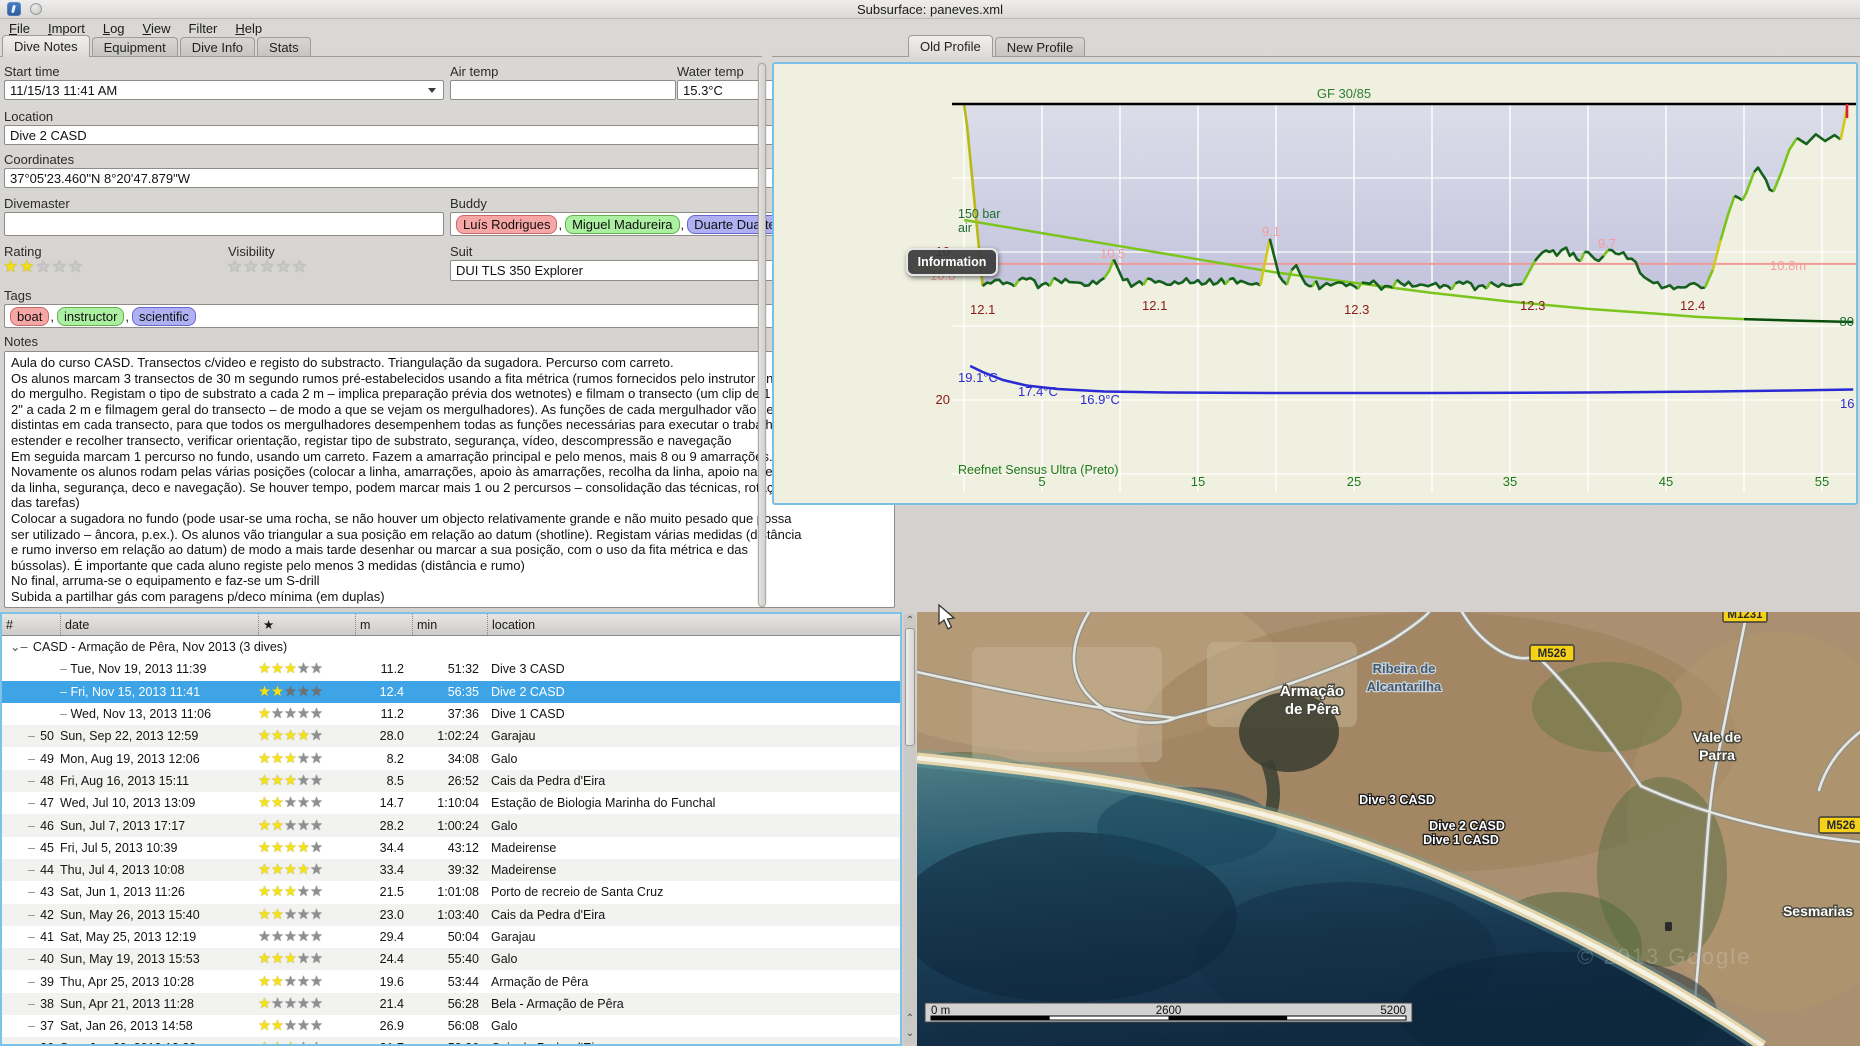 The width and height of the screenshot is (1860, 1046). What do you see at coordinates (224, 224) in the screenshot?
I see `divemaster-field` at bounding box center [224, 224].